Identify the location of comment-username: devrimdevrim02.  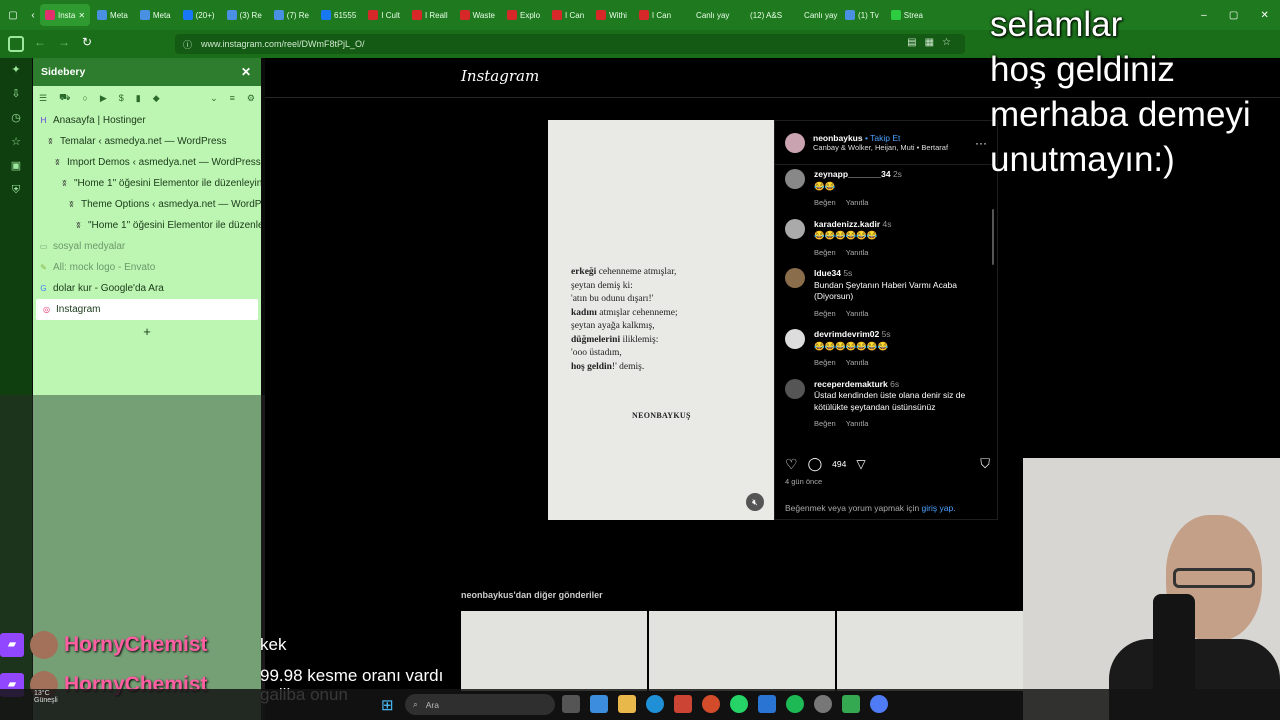
(846, 334).